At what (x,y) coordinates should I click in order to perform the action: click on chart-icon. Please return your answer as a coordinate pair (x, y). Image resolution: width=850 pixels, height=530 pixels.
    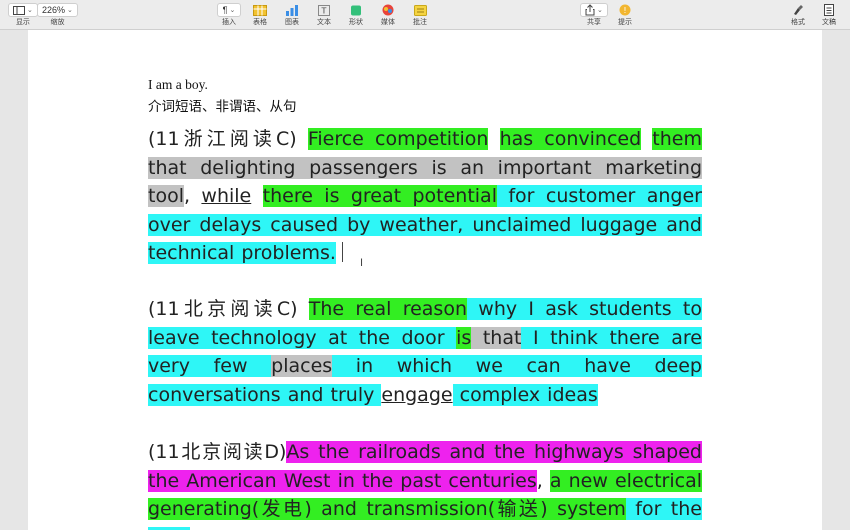
    Looking at the image, I should click on (292, 10).